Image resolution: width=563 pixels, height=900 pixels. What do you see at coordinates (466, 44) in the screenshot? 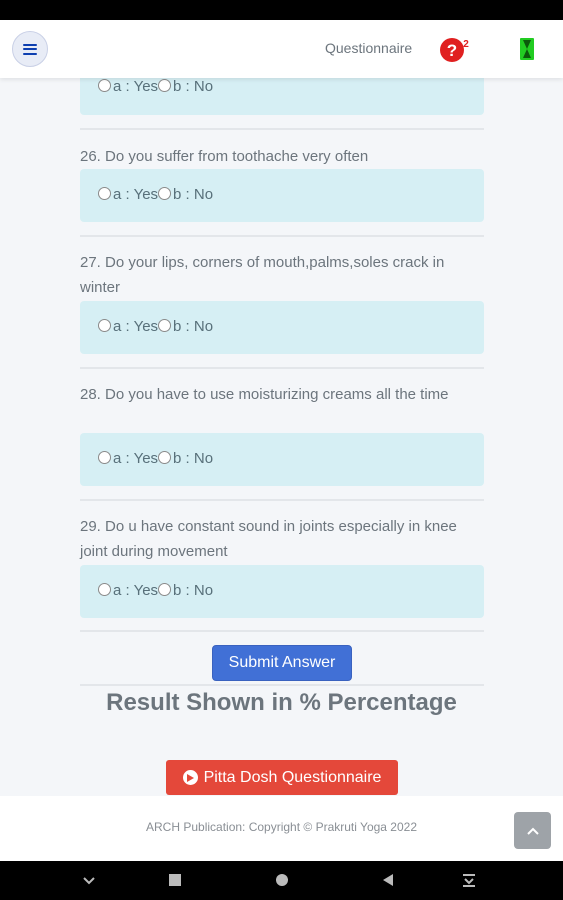
I see `help-badge-count: 2` at bounding box center [466, 44].